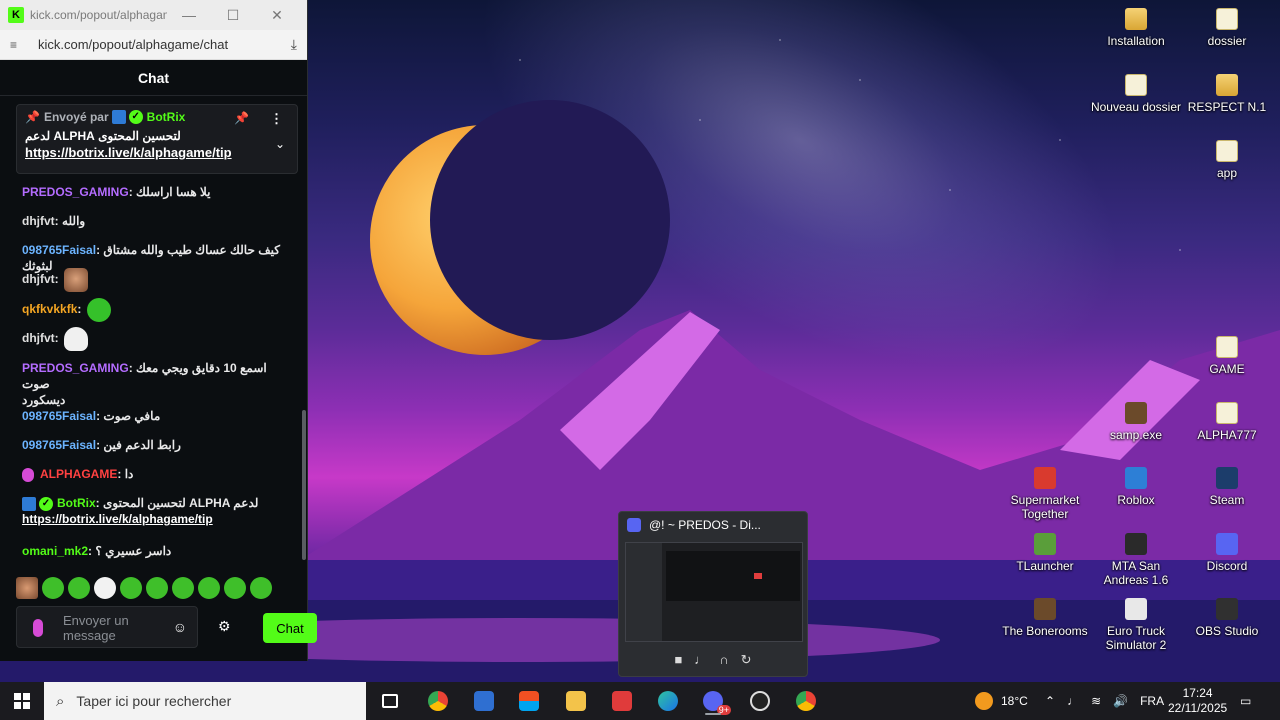 The height and width of the screenshot is (720, 1280). What do you see at coordinates (153, 78) in the screenshot?
I see `chat-header: Chat` at bounding box center [153, 78].